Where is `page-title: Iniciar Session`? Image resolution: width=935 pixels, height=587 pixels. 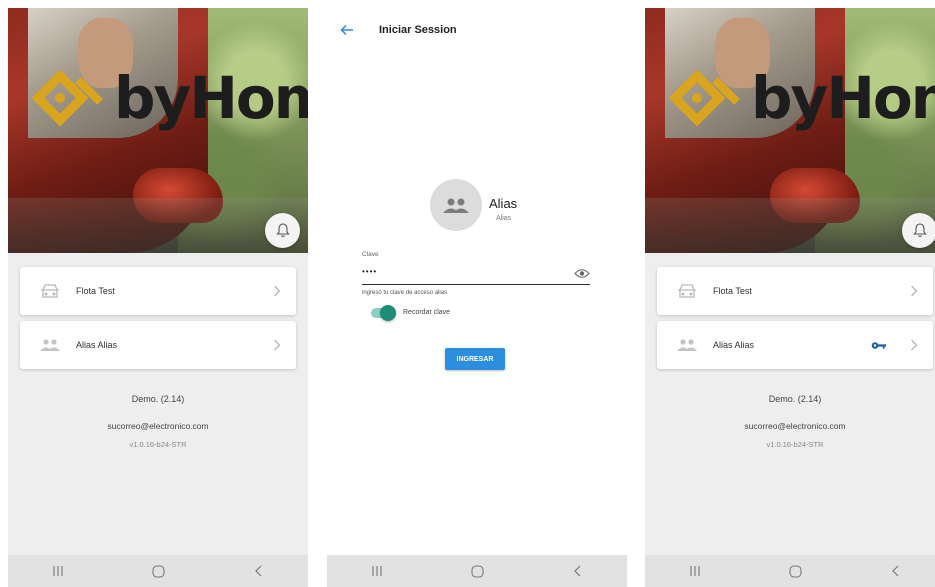
page-title: Iniciar Session is located at coordinates (418, 30).